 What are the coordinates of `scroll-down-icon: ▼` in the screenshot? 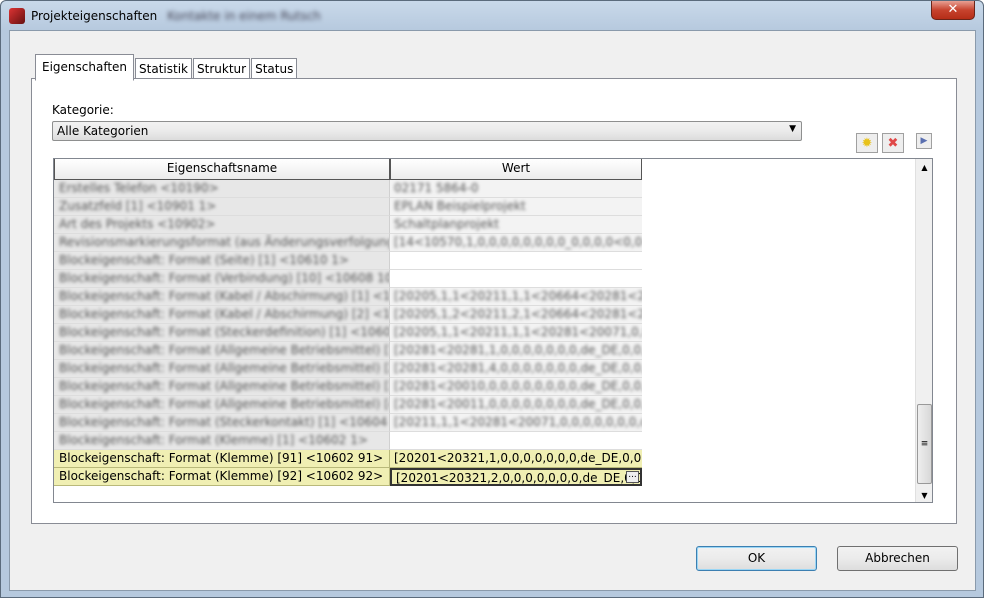 It's located at (924, 495).